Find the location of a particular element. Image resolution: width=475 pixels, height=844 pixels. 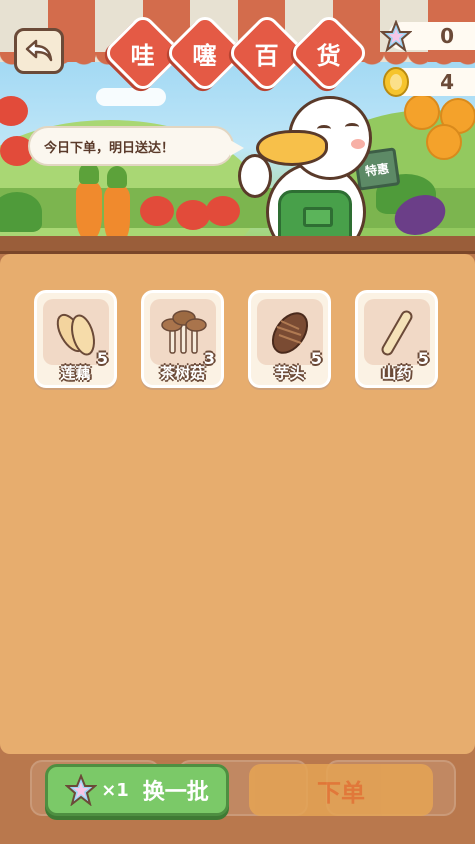

item-name: 莲藕 is located at coordinates (75, 373).